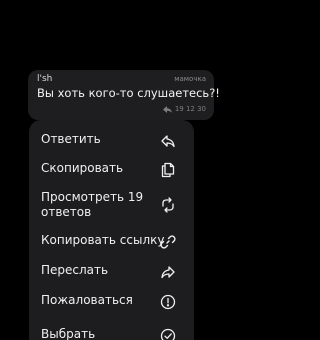 The height and width of the screenshot is (340, 320). I want to click on menu-item-label: Скопировать, so click(82, 168).